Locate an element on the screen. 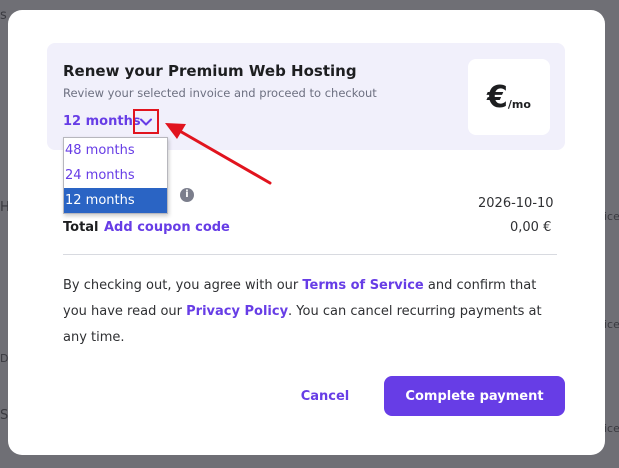  currency-symbol: € is located at coordinates (497, 97).